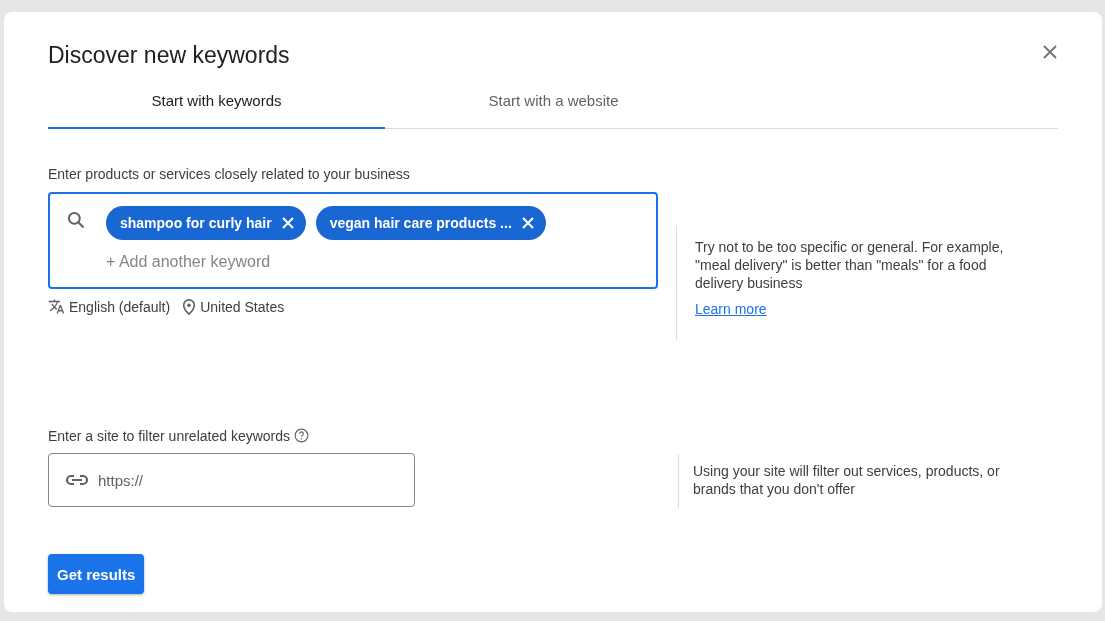 The width and height of the screenshot is (1105, 621). What do you see at coordinates (76, 220) in the screenshot?
I see `search-icon` at bounding box center [76, 220].